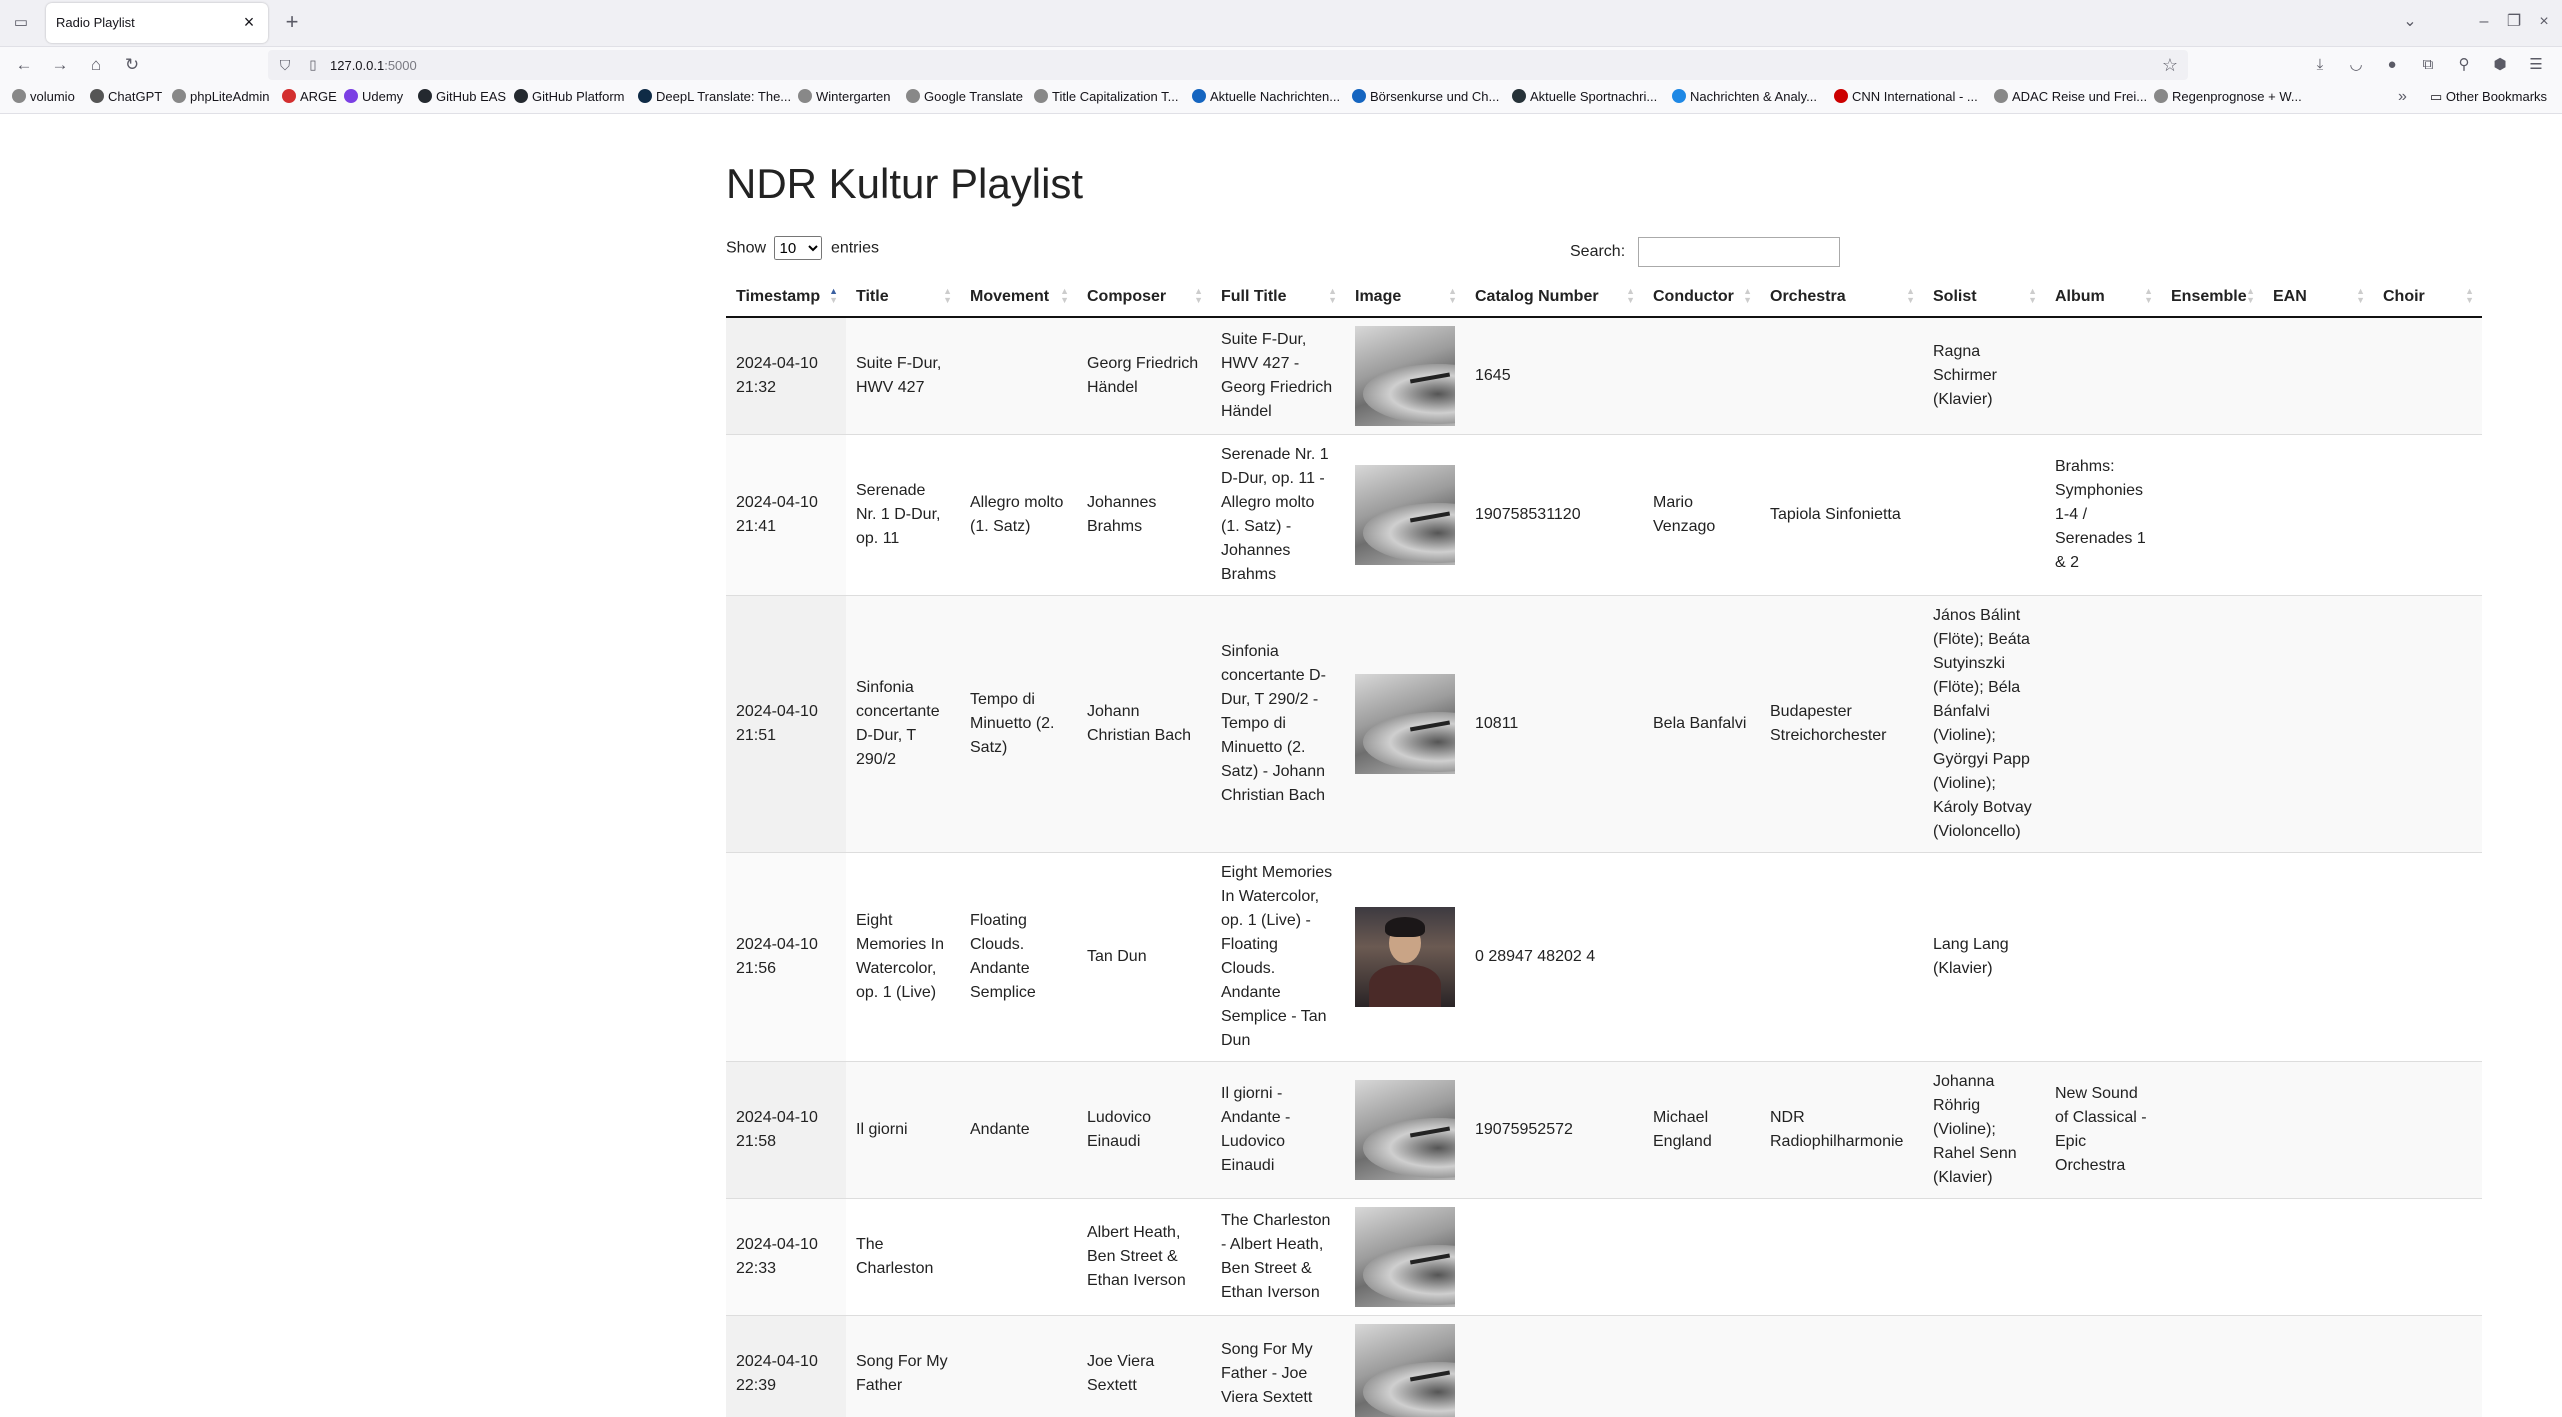 The height and width of the screenshot is (1417, 2562). Describe the element at coordinates (903, 1130) in the screenshot. I see `cell-title: Il giorni` at that location.